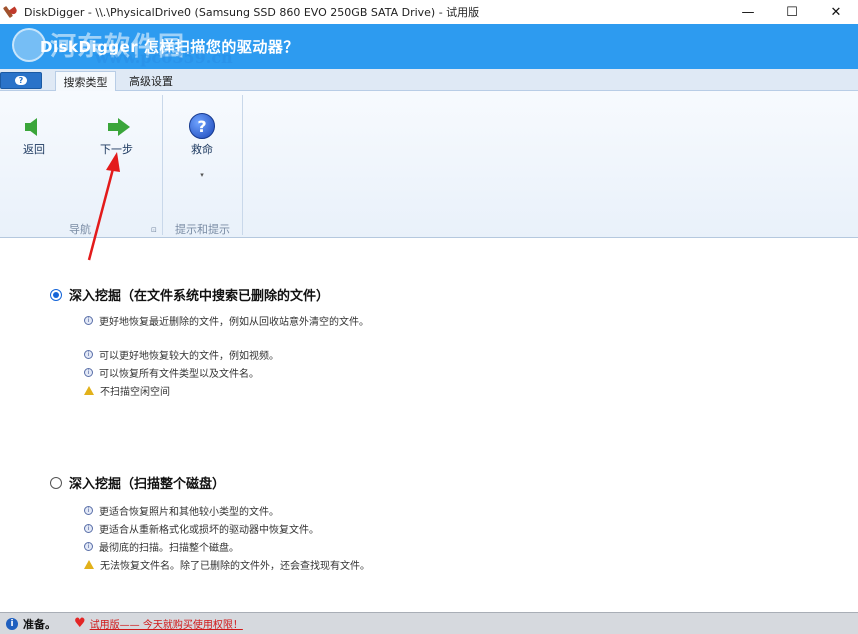 The height and width of the screenshot is (634, 858). I want to click on tab-advanced-settings: 高级设置, so click(151, 81).